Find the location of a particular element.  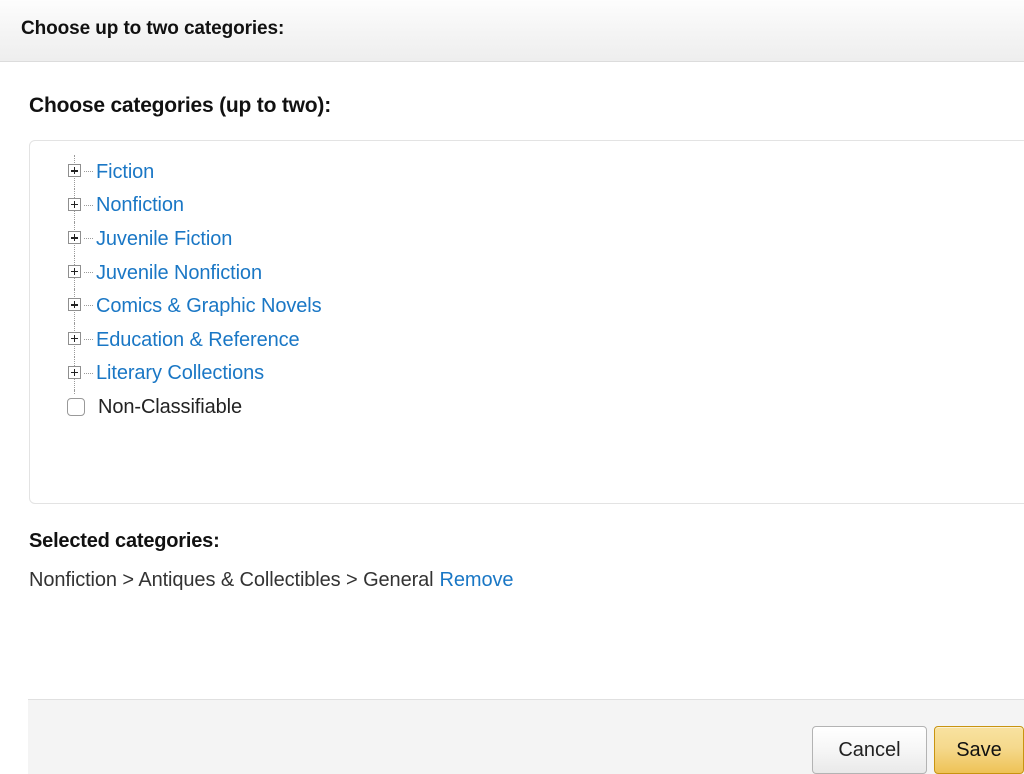

tree-leaf-connector is located at coordinates (80, 407).